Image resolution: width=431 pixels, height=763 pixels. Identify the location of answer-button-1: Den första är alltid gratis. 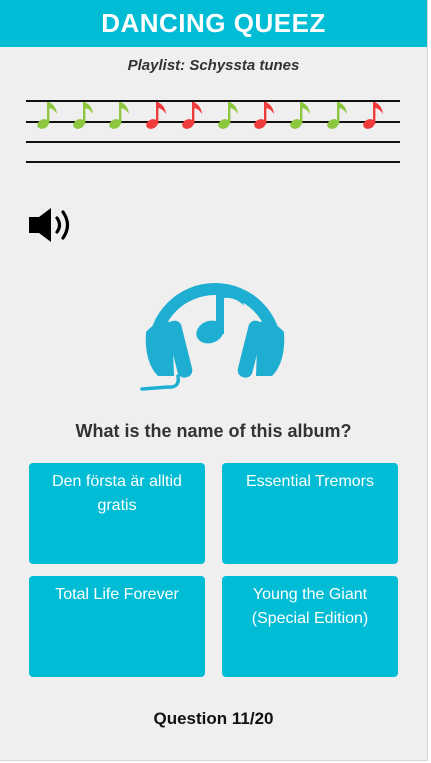
(117, 513).